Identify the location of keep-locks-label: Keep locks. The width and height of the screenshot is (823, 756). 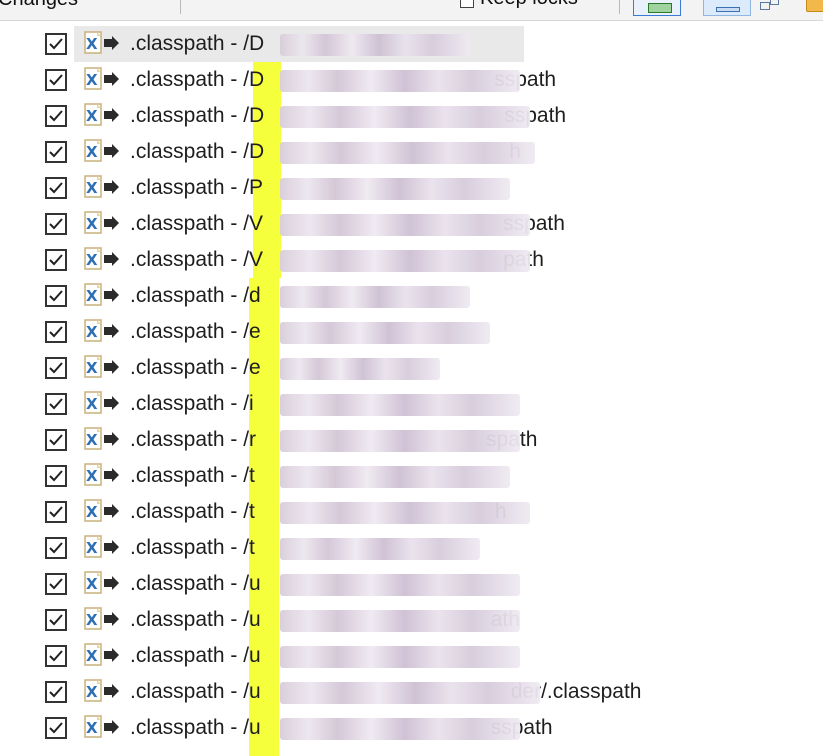
(529, 5).